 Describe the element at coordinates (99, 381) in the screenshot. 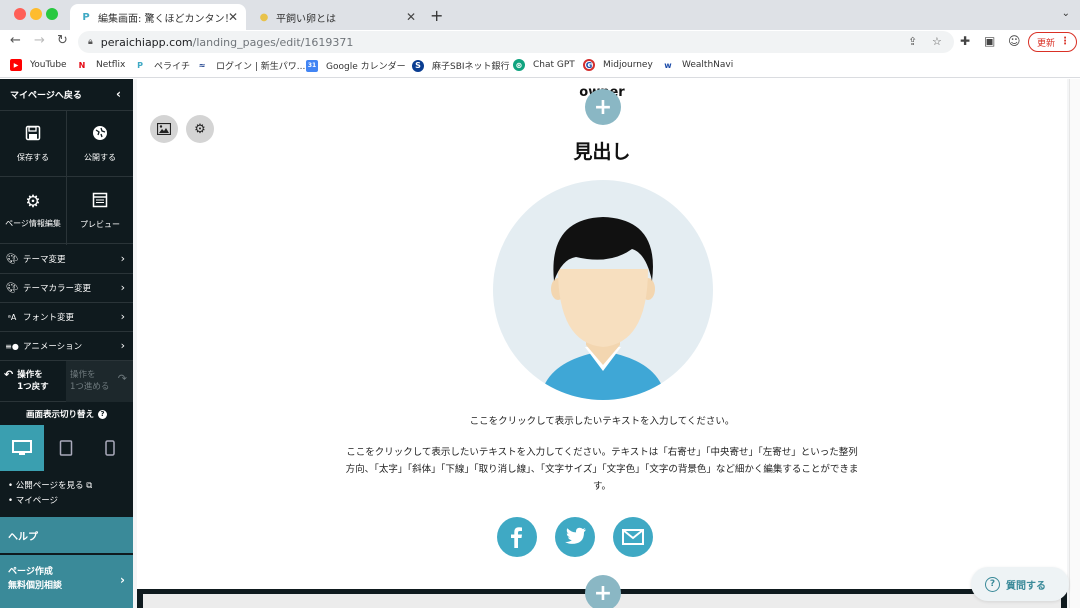

I see `redo-button: 操作を 1つ進める ↷` at that location.